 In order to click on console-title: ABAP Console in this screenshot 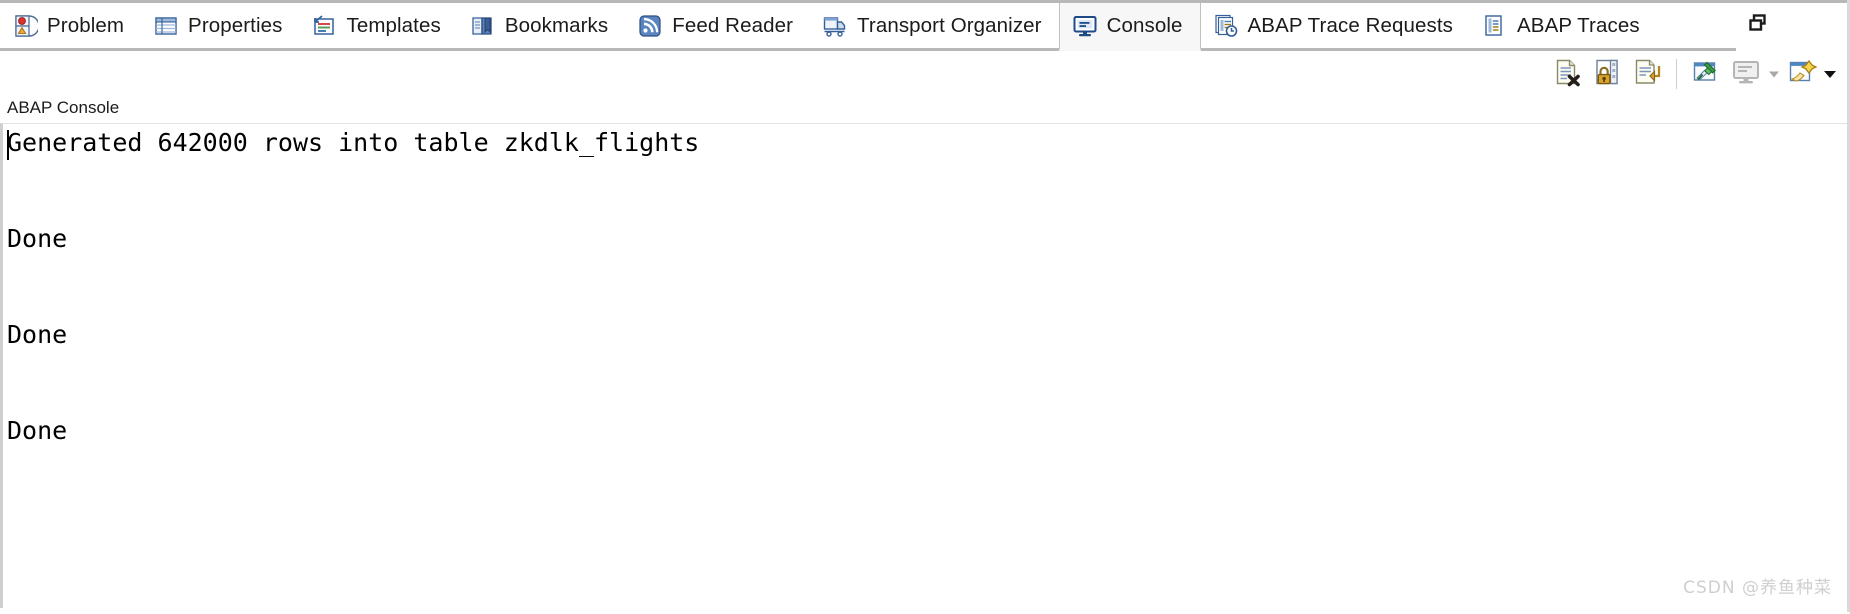, I will do `click(925, 110)`.